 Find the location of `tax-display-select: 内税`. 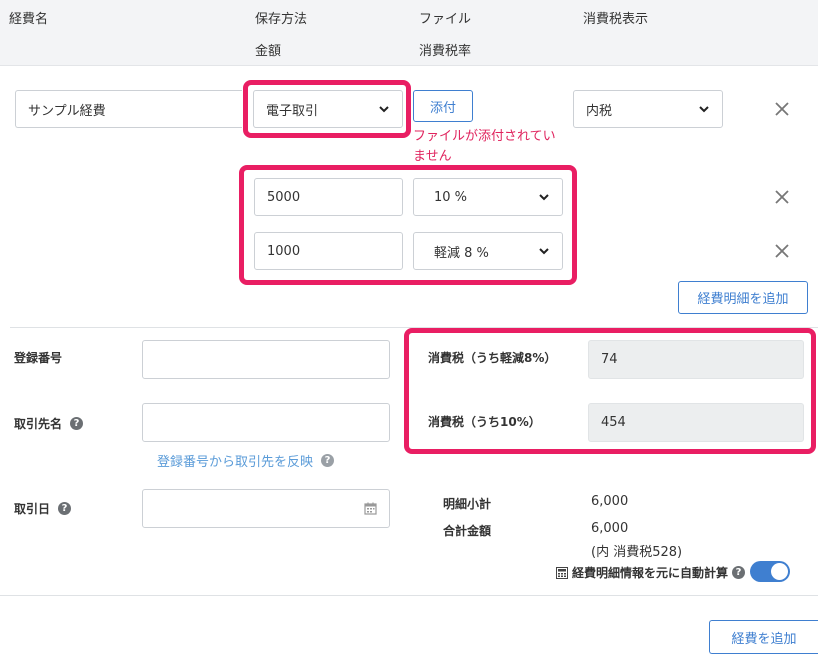

tax-display-select: 内税 is located at coordinates (648, 109).